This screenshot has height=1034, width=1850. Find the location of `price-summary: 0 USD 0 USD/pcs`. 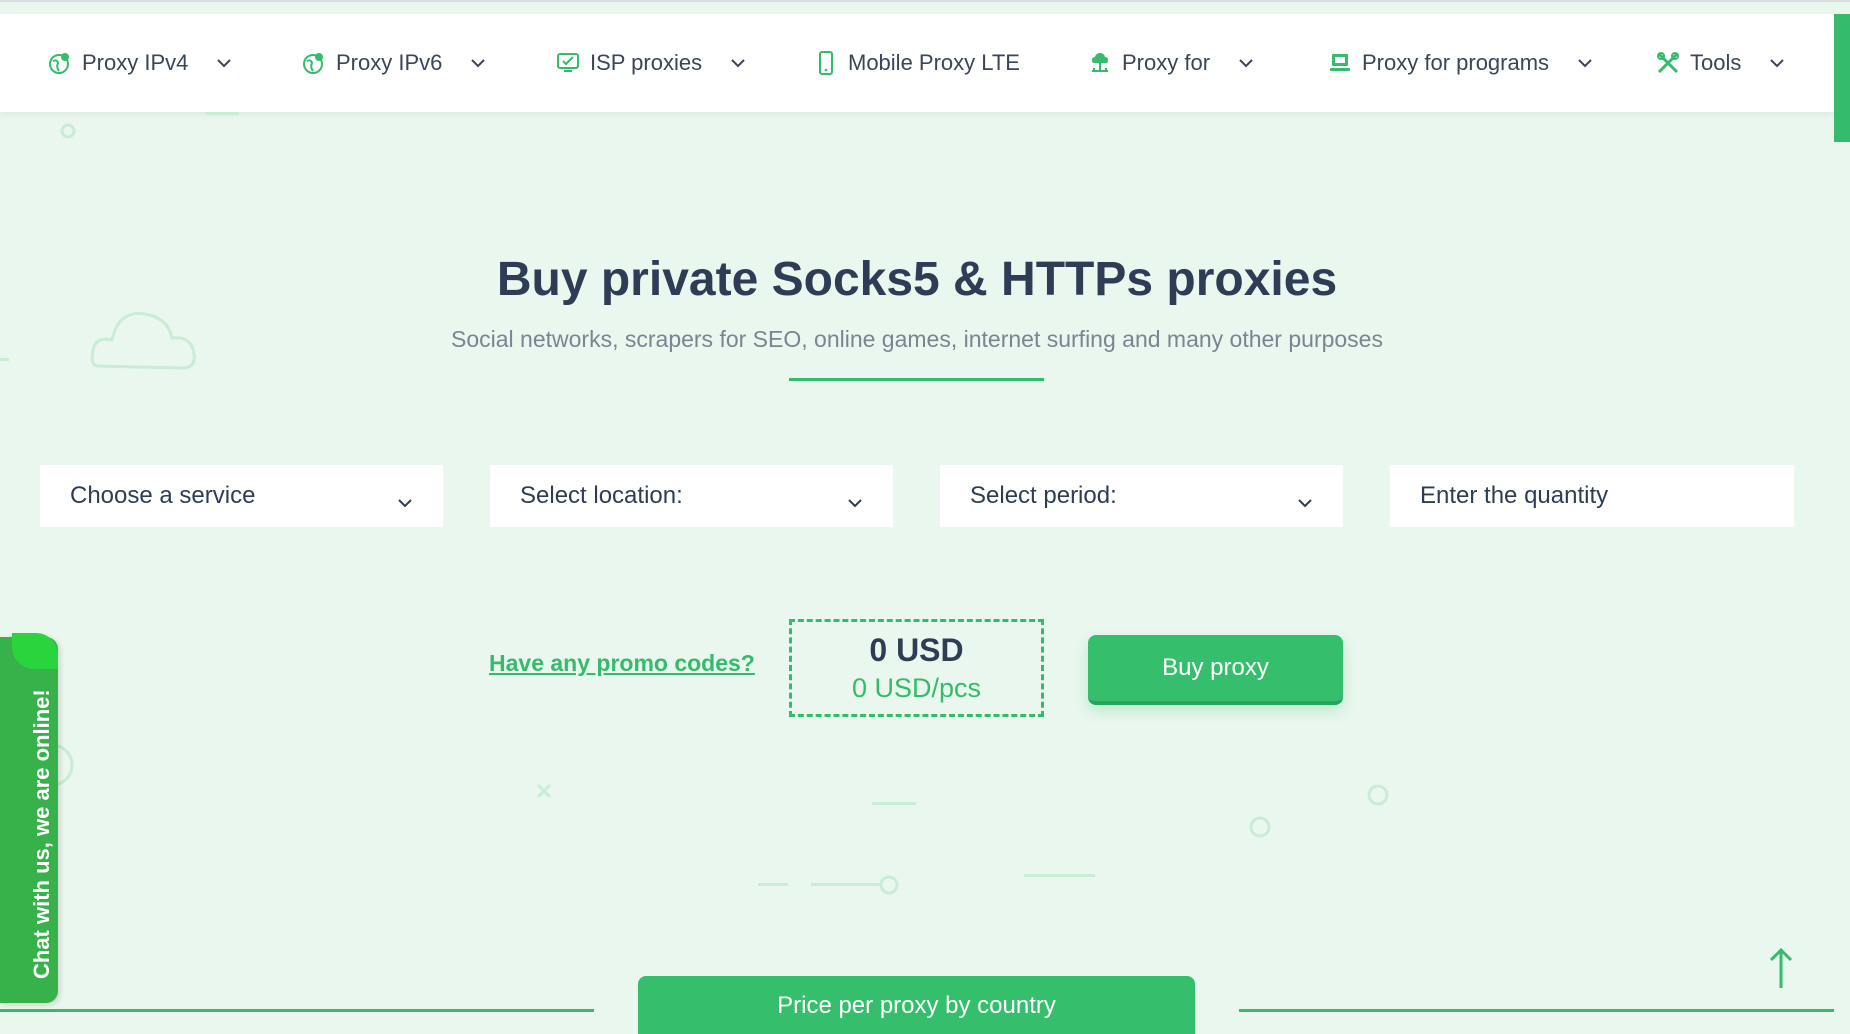

price-summary: 0 USD 0 USD/pcs is located at coordinates (916, 668).